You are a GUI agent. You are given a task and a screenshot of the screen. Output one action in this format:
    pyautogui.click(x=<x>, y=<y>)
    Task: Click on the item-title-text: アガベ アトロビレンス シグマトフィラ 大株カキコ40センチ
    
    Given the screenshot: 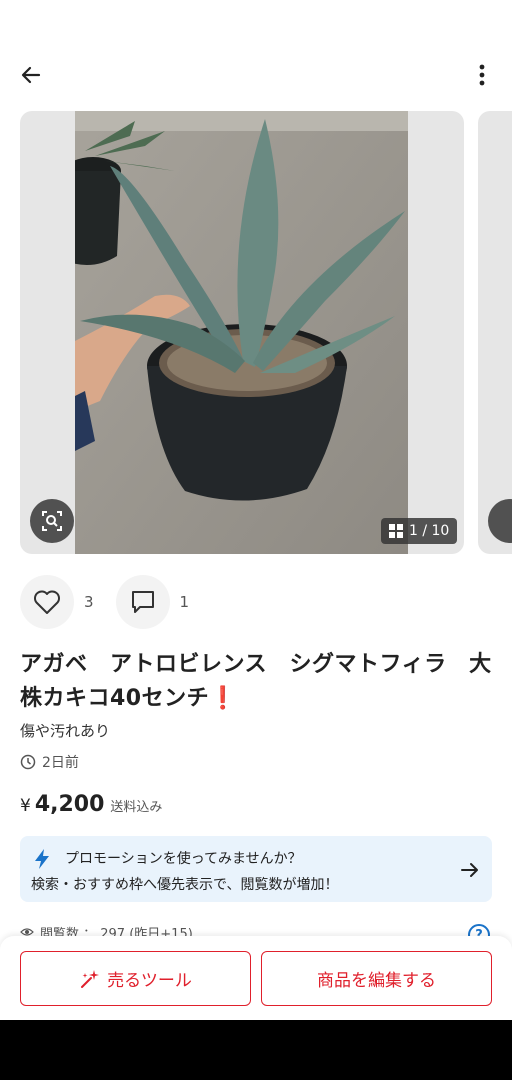 What is the action you would take?
    pyautogui.click(x=256, y=681)
    